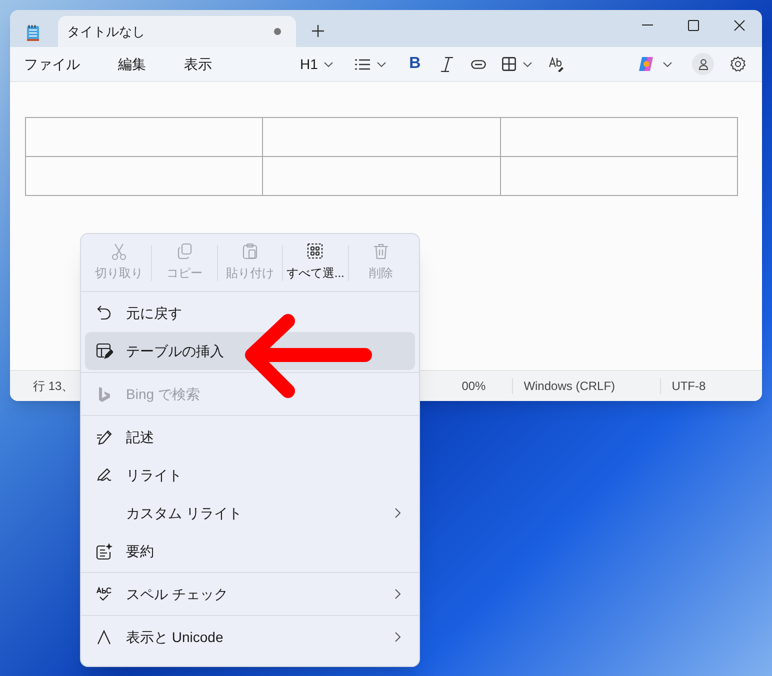  Describe the element at coordinates (739, 25) in the screenshot. I see `close-icon` at that location.